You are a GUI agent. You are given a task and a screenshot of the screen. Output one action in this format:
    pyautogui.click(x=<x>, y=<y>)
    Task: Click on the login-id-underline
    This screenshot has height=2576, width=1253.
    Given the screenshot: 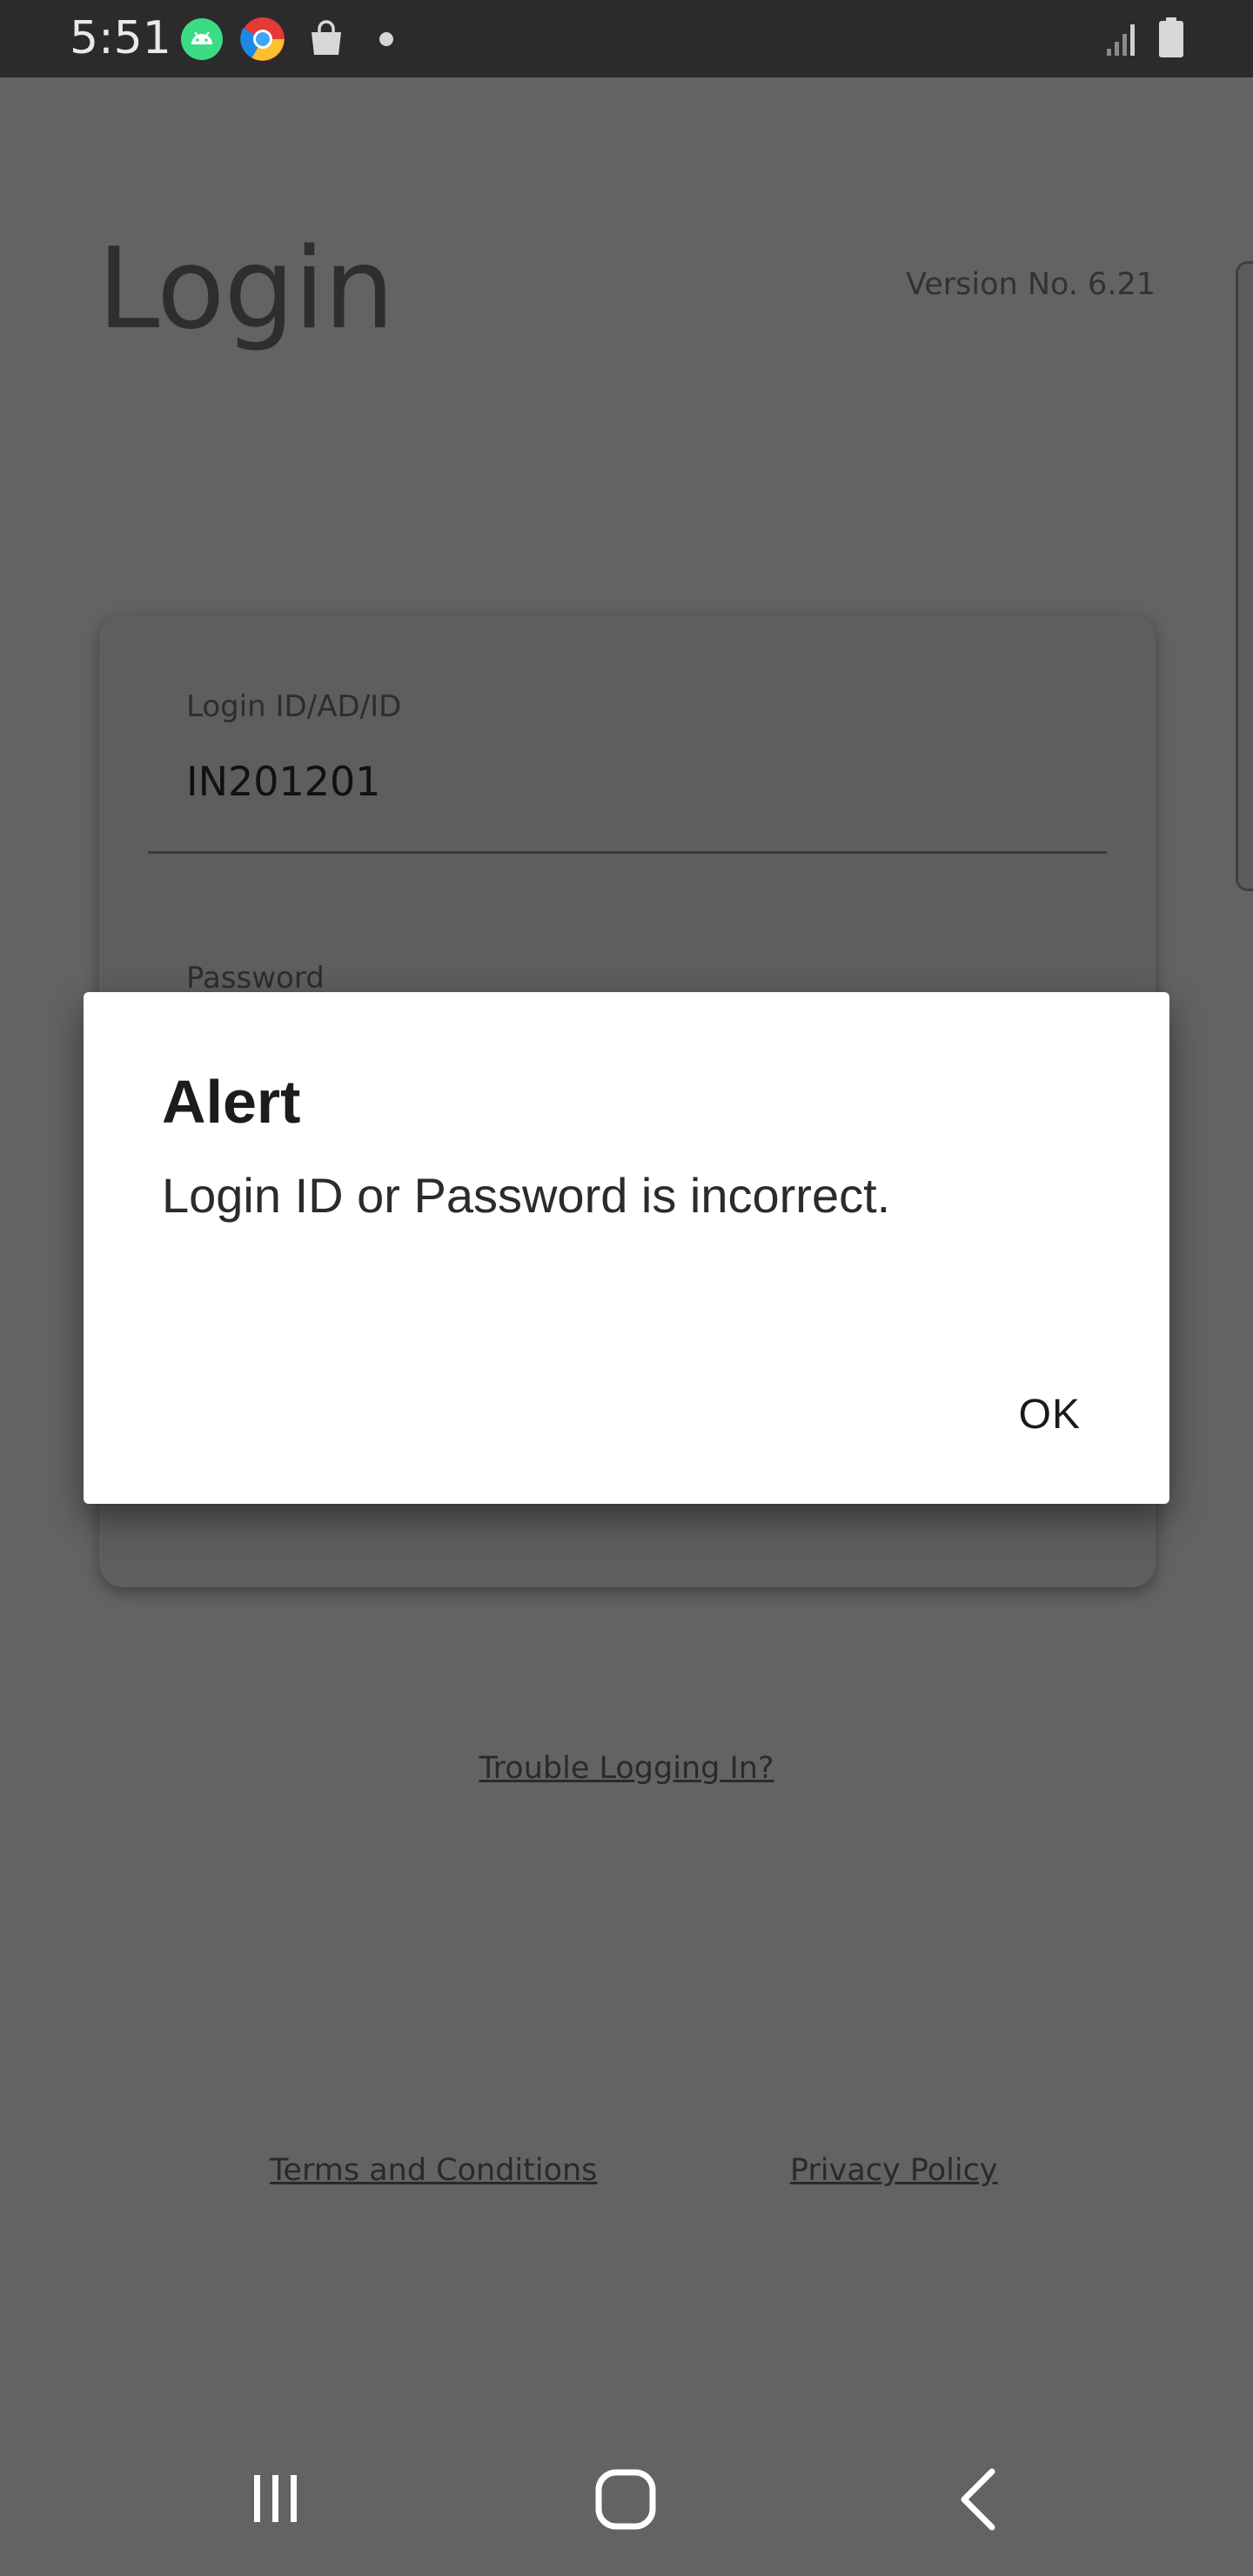 What is the action you would take?
    pyautogui.click(x=627, y=852)
    